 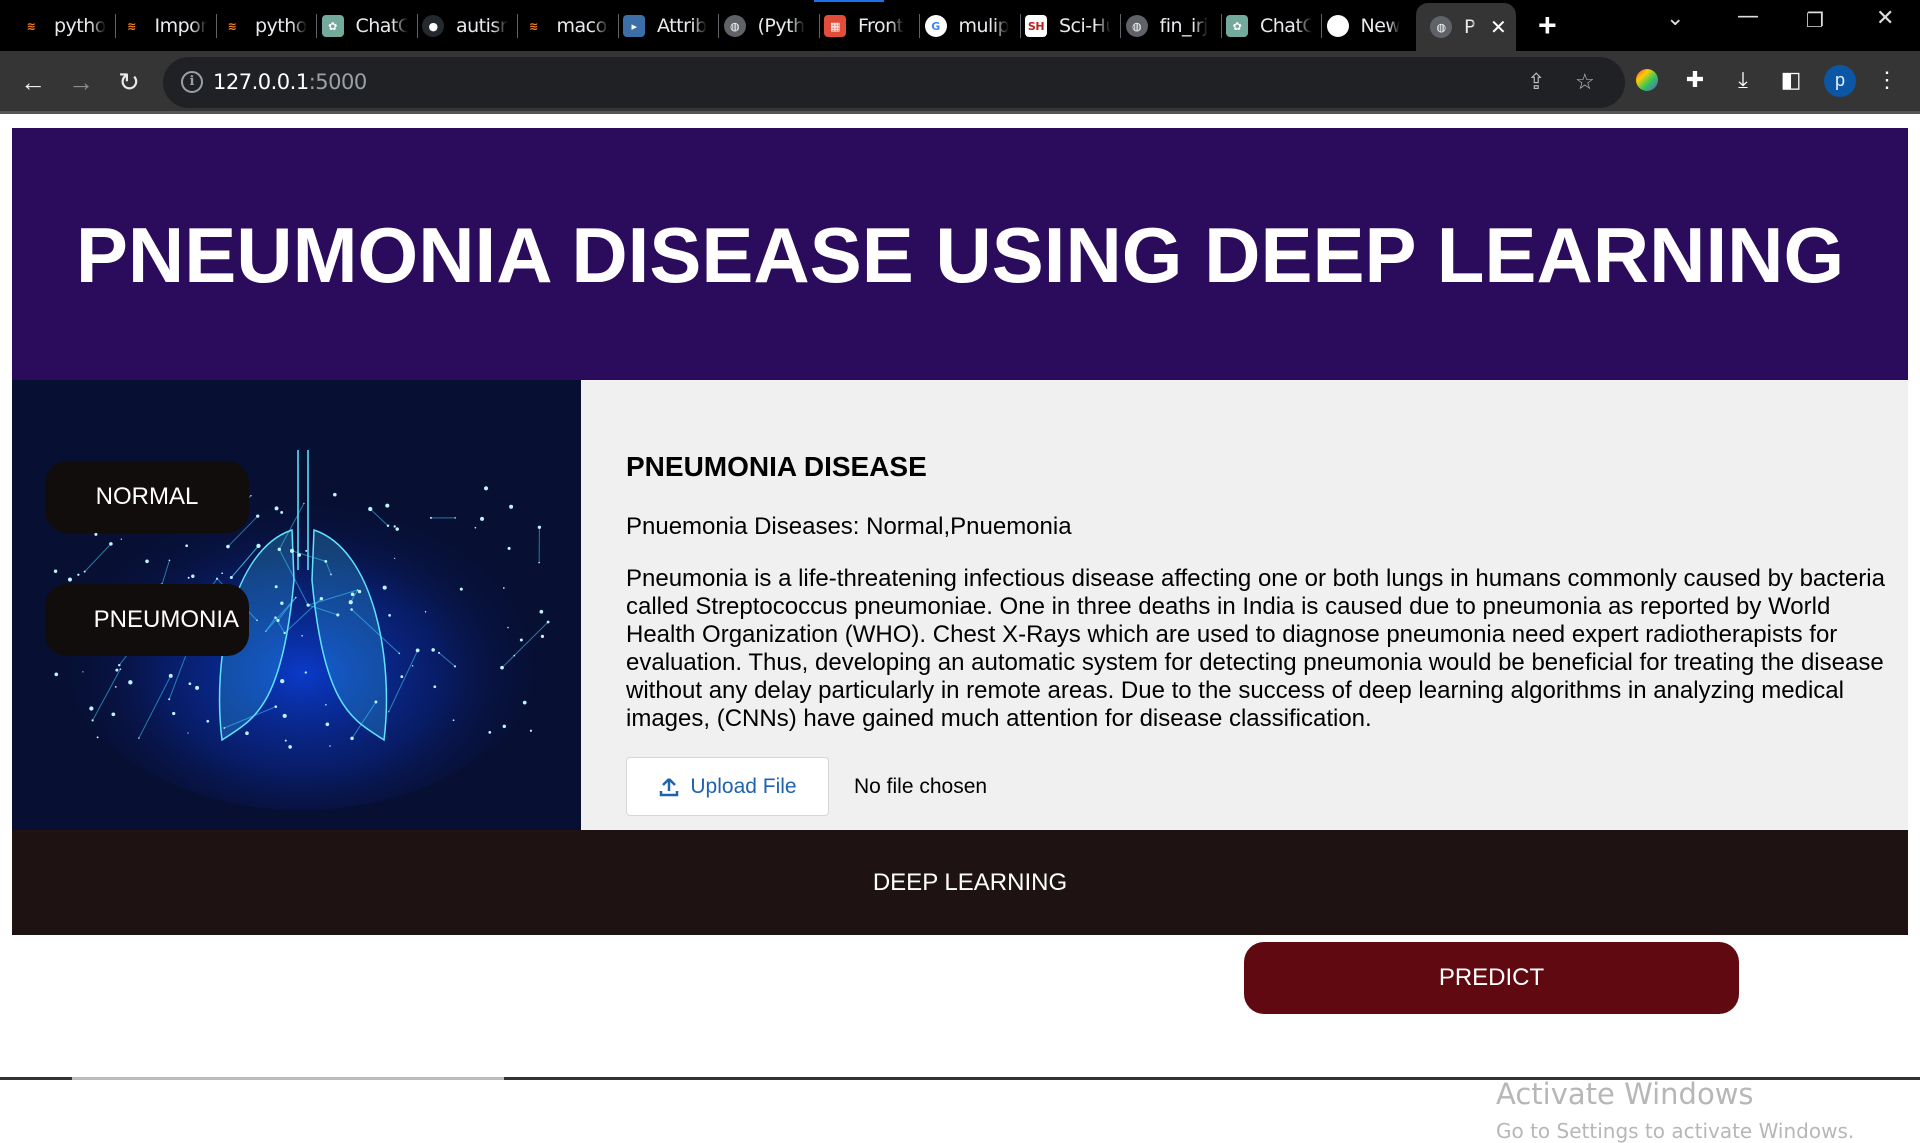 I want to click on browser-toolbar: ← → ↻ i 127.0.0.1:5000 ⇪ ☆ ✚ ⤓ ◧ p ⋮, so click(x=960, y=82).